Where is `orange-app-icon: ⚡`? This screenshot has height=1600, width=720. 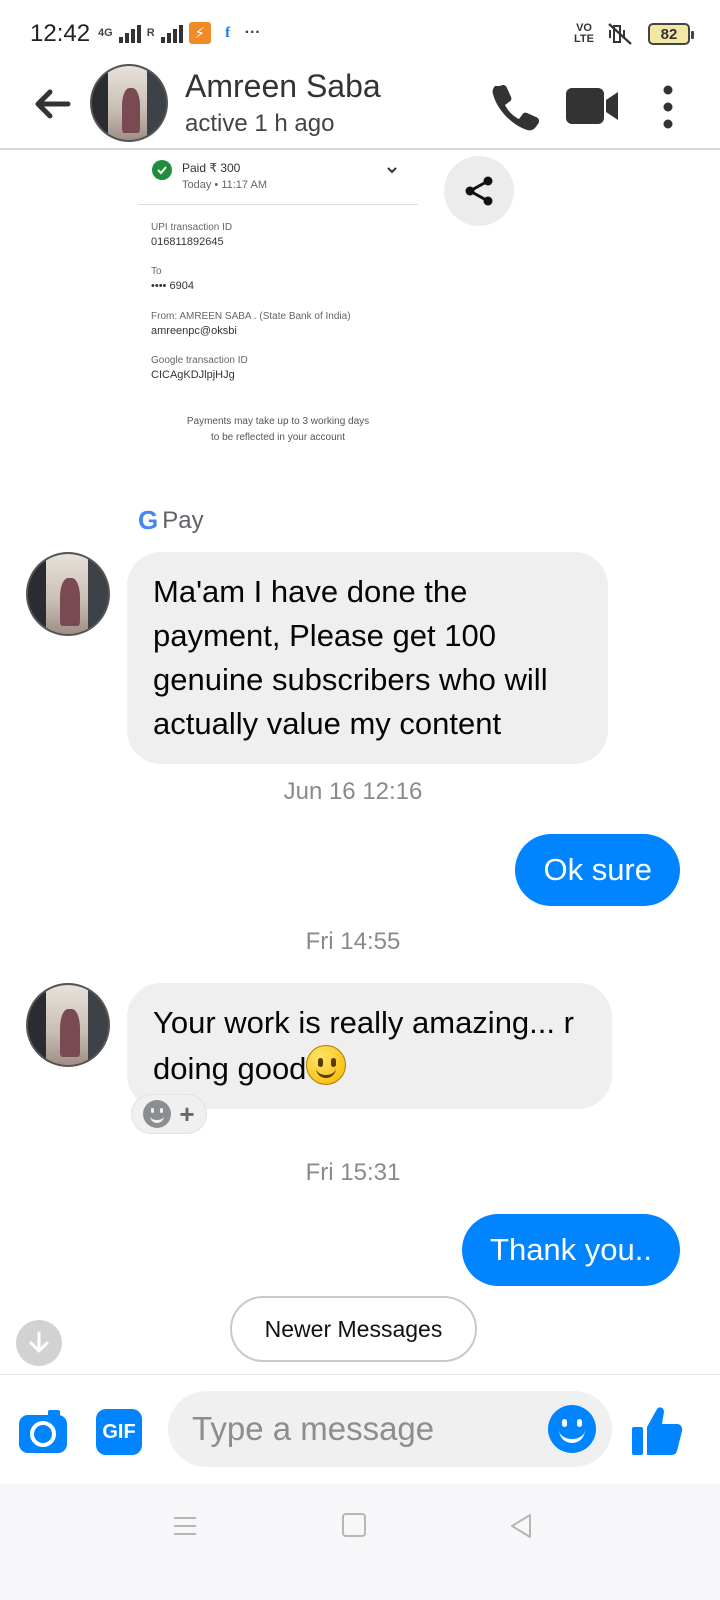 orange-app-icon: ⚡ is located at coordinates (199, 33).